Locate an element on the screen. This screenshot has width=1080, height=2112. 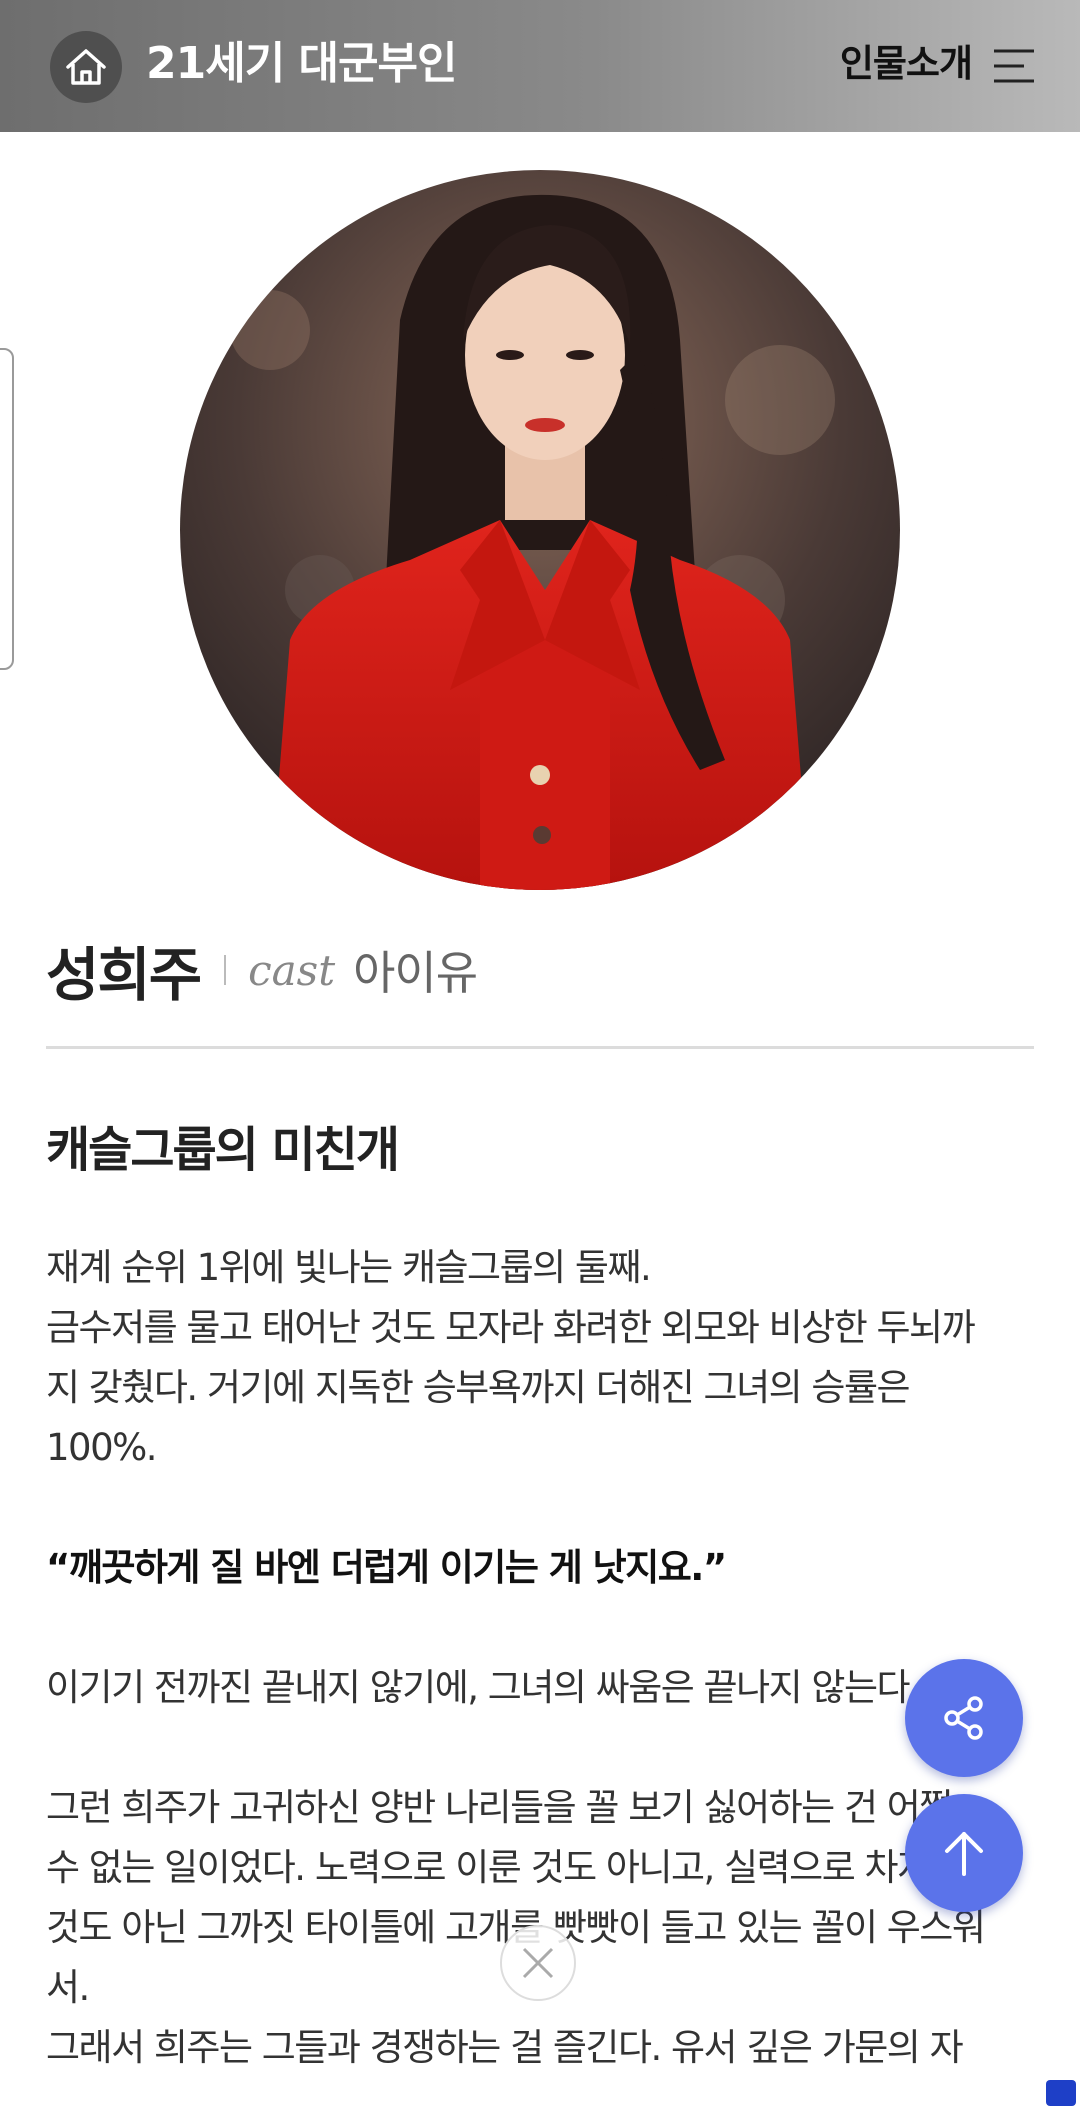
ad-close-button is located at coordinates (538, 1963).